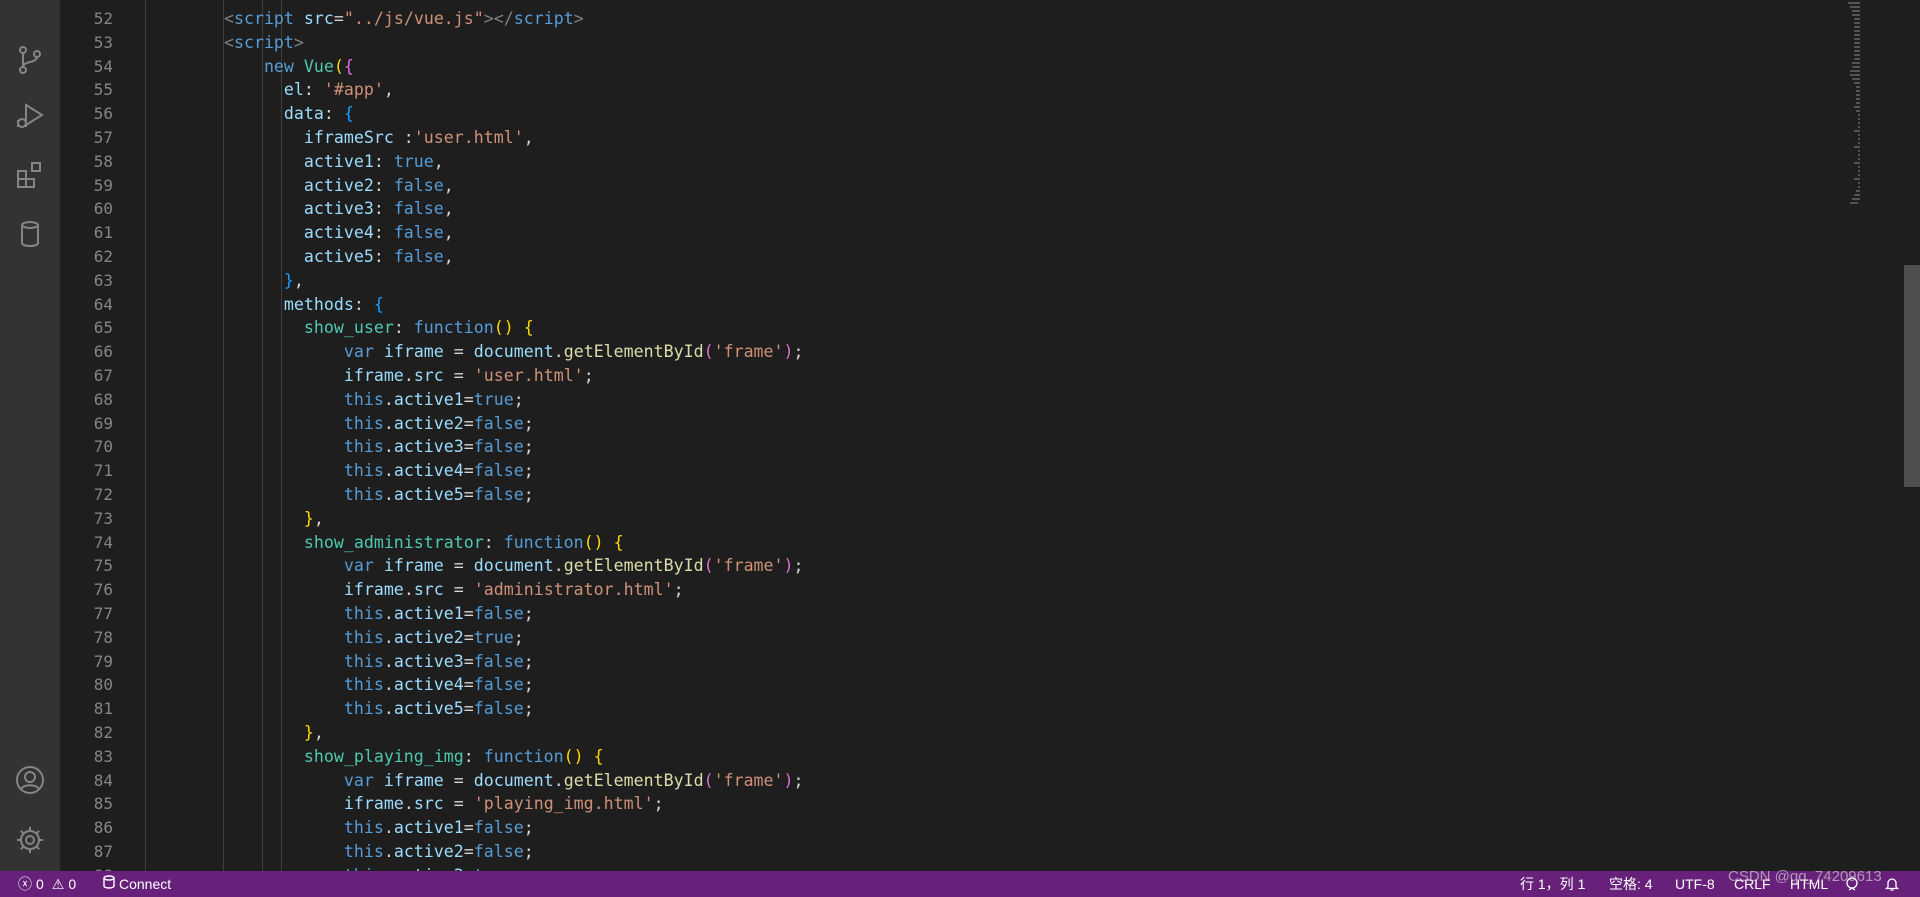  I want to click on code-line: 64 methods: {, so click(960, 305).